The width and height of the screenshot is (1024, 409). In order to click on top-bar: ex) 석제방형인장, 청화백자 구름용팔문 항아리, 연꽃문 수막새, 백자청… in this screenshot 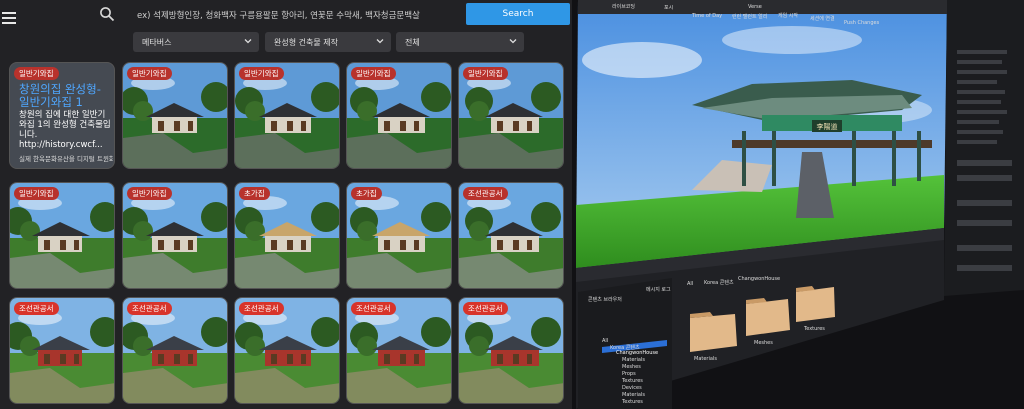, I will do `click(286, 15)`.